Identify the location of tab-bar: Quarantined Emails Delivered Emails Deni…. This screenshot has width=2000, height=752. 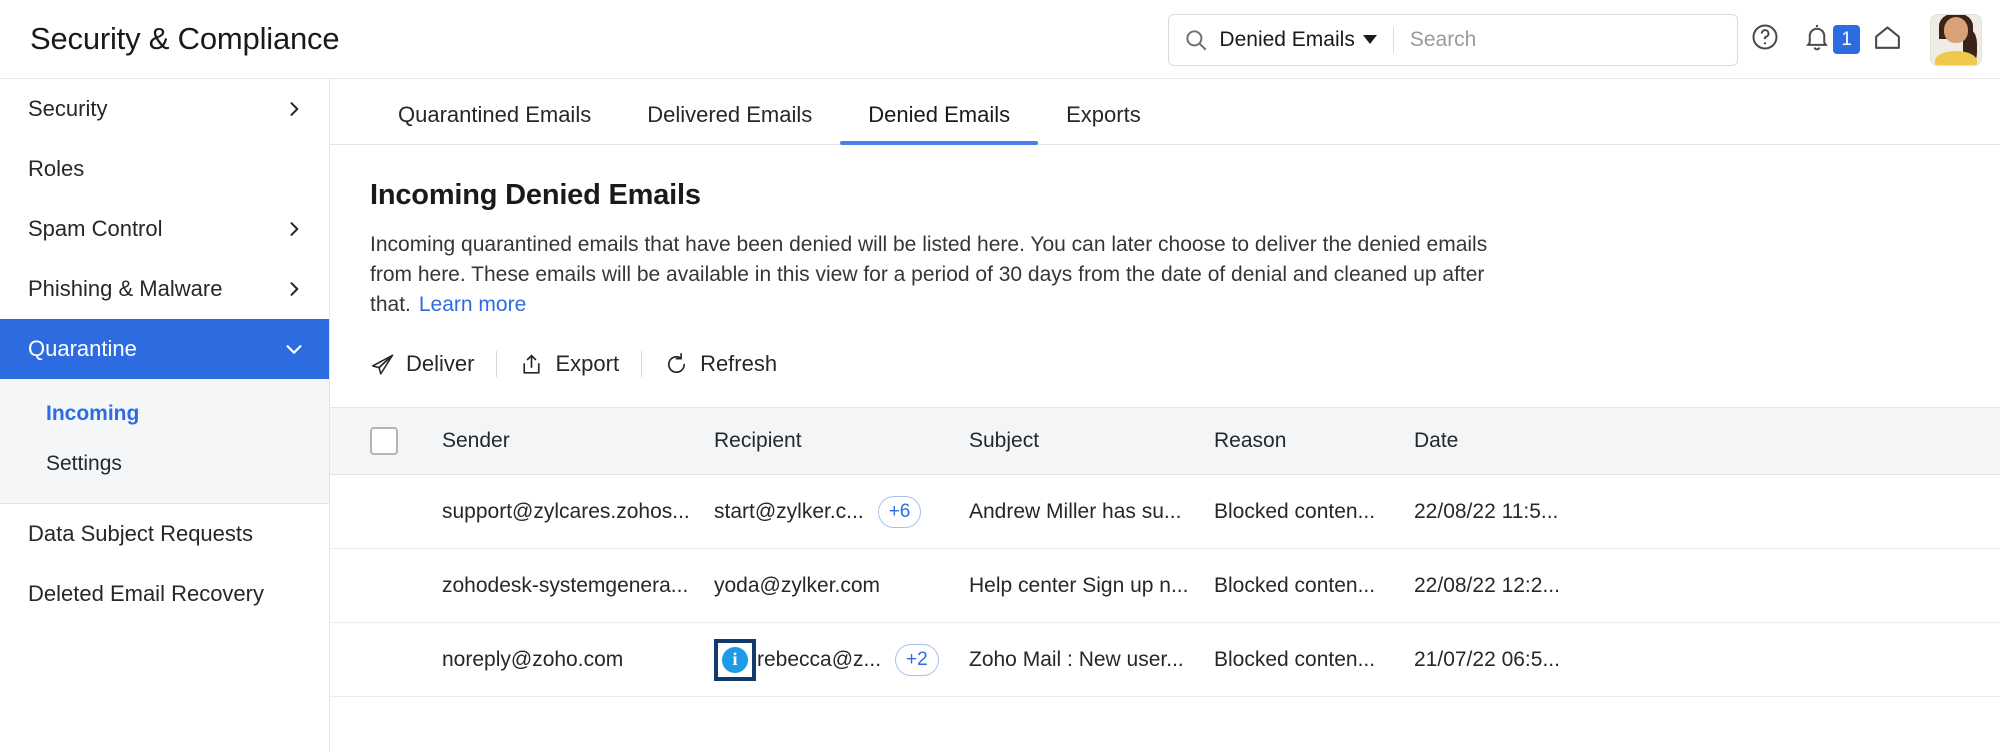
(1165, 112).